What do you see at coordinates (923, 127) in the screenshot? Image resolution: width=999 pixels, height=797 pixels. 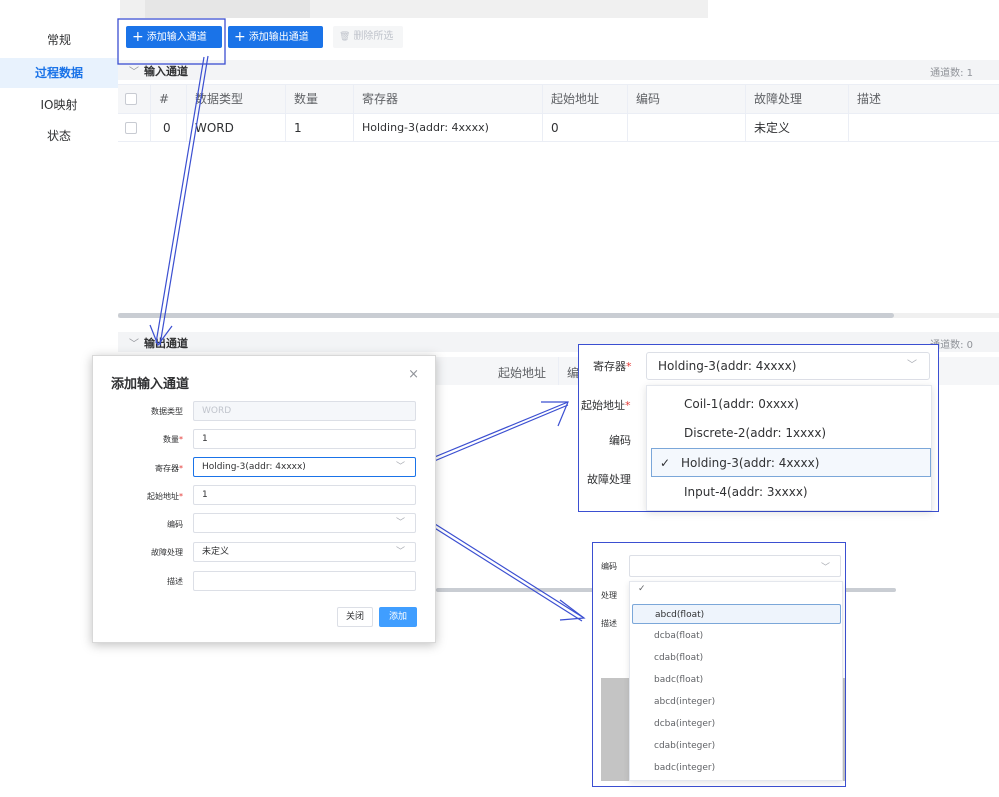 I see `row-description` at bounding box center [923, 127].